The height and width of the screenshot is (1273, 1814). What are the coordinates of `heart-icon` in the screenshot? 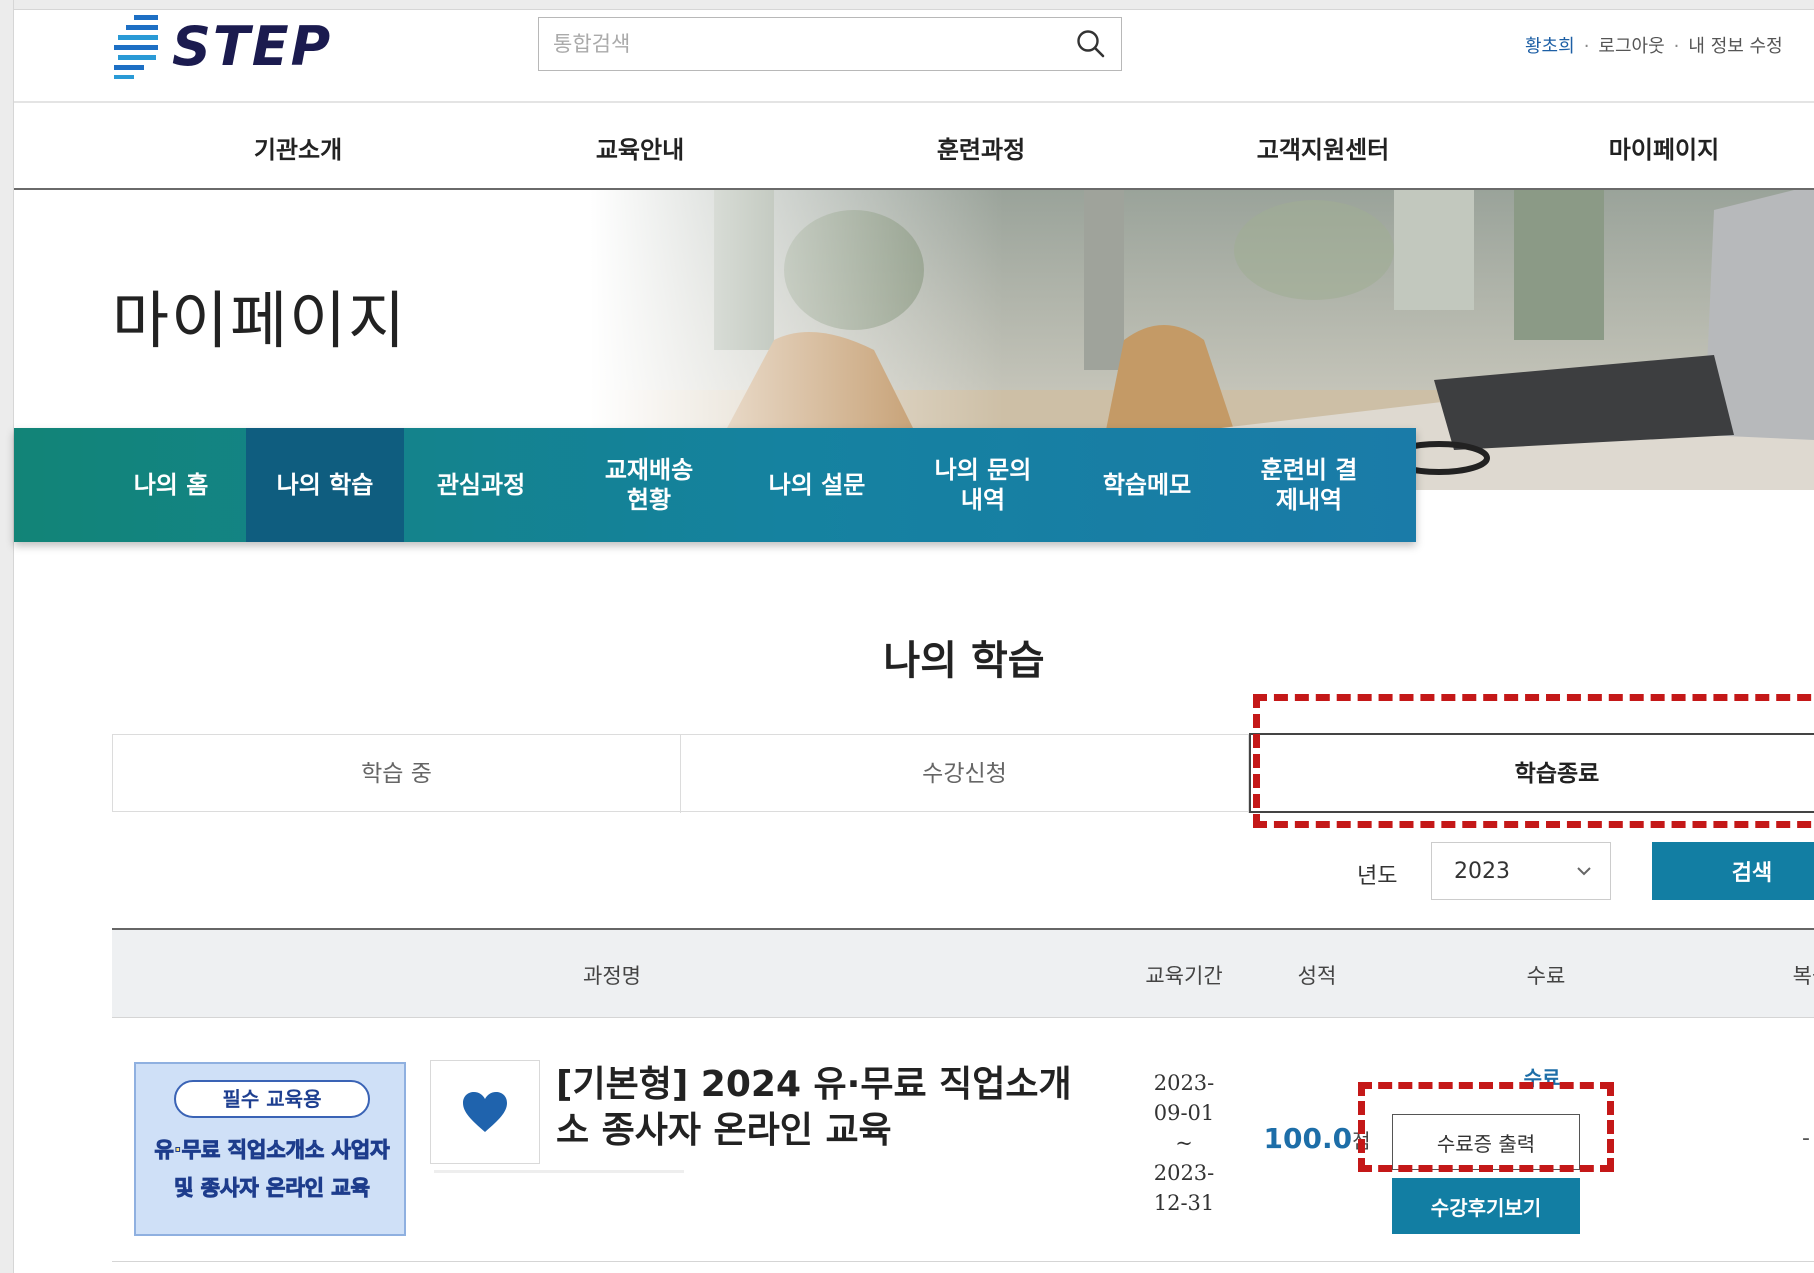 It's located at (485, 1112).